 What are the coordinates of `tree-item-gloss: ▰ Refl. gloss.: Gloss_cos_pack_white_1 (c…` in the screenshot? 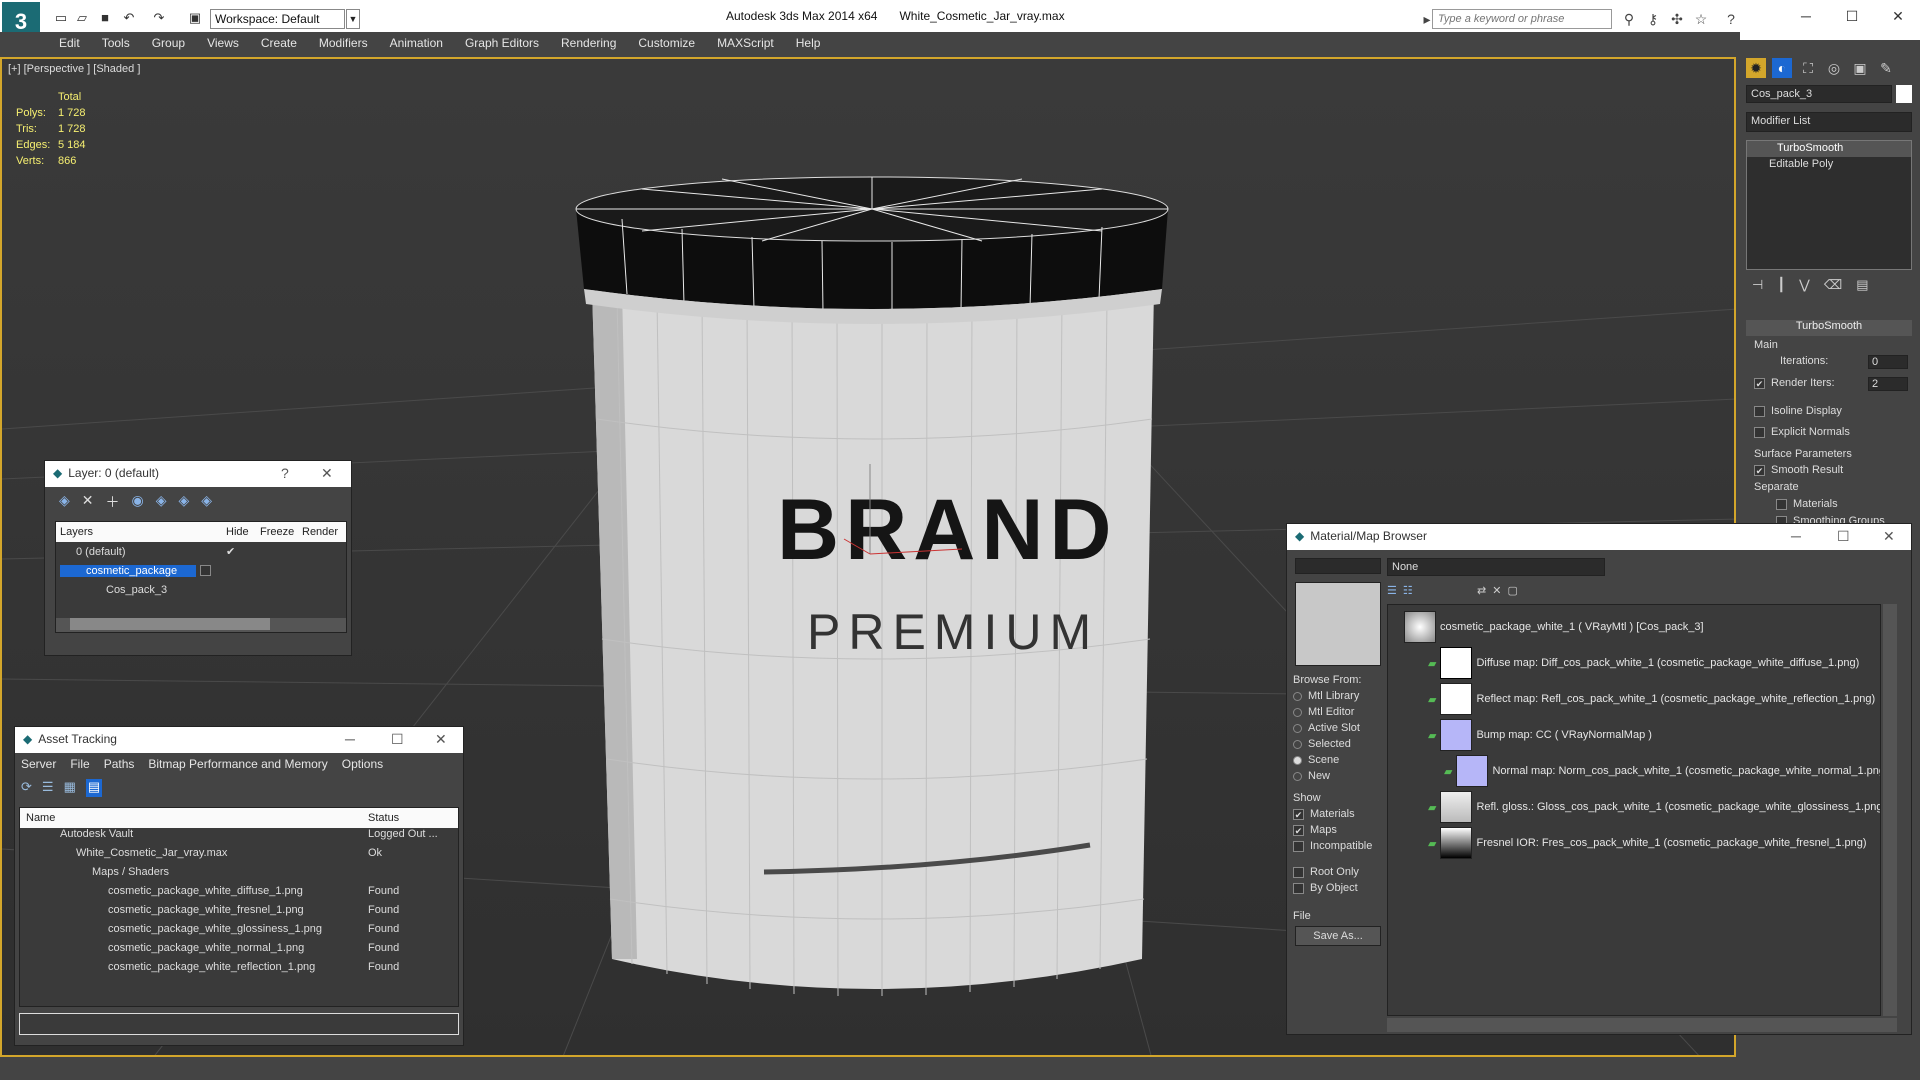 It's located at (1654, 807).